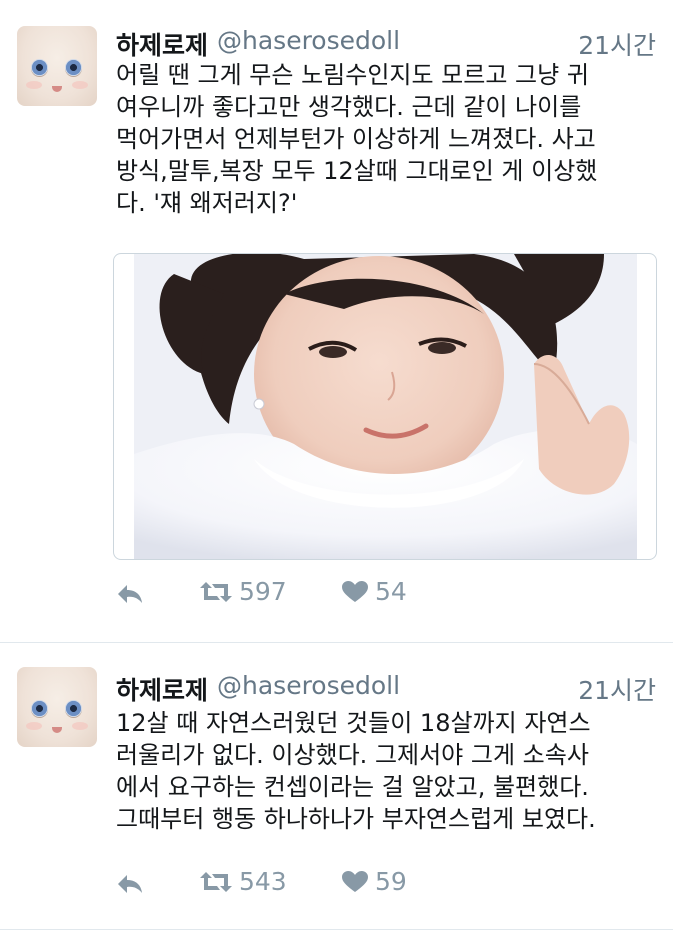 Image resolution: width=673 pixels, height=930 pixels. What do you see at coordinates (263, 881) in the screenshot?
I see `retweet-count: 543` at bounding box center [263, 881].